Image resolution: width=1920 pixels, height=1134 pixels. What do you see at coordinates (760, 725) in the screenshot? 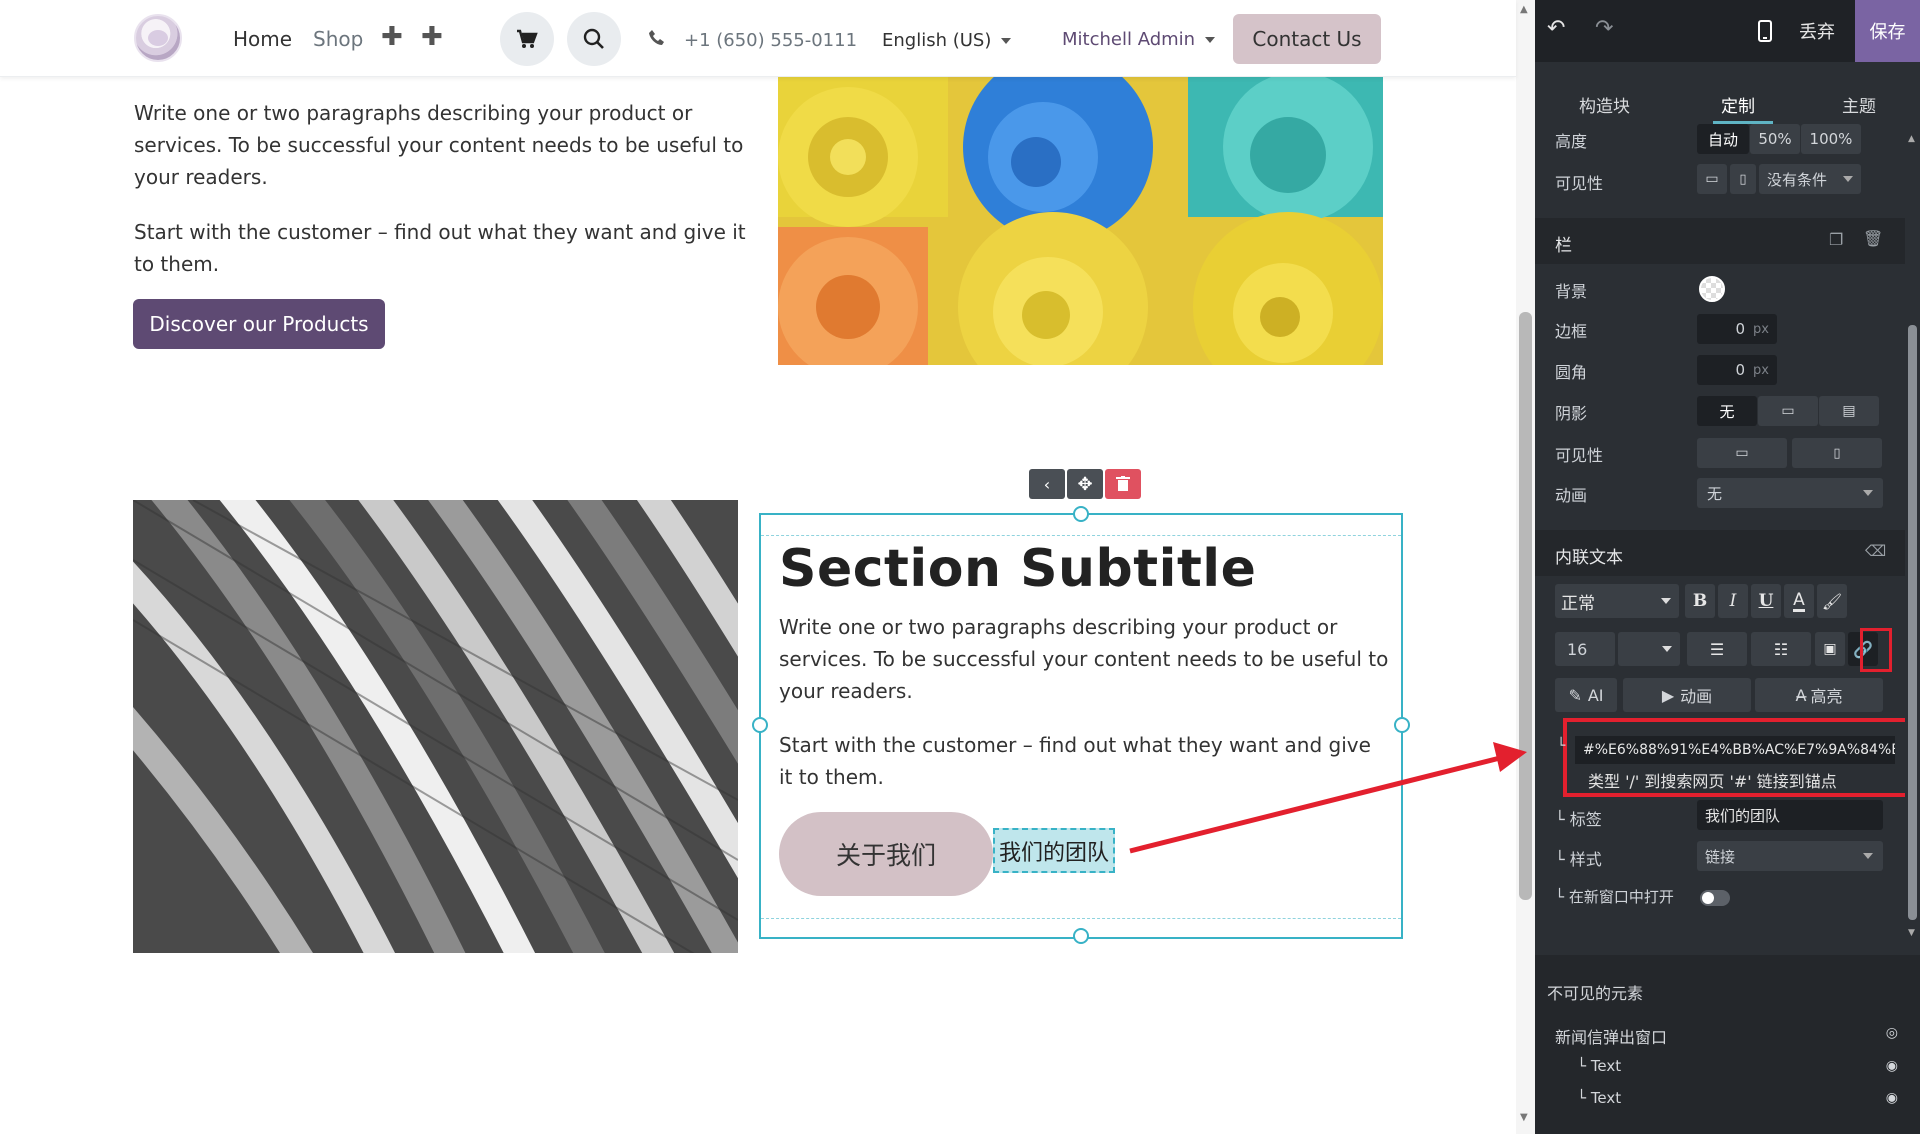
I see `resize-handle-left` at bounding box center [760, 725].